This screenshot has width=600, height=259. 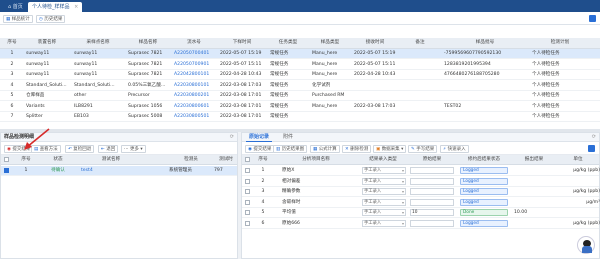 What do you see at coordinates (390, 149) in the screenshot?
I see `data-collect-button: ▣ 数据采集 ▾` at bounding box center [390, 149].